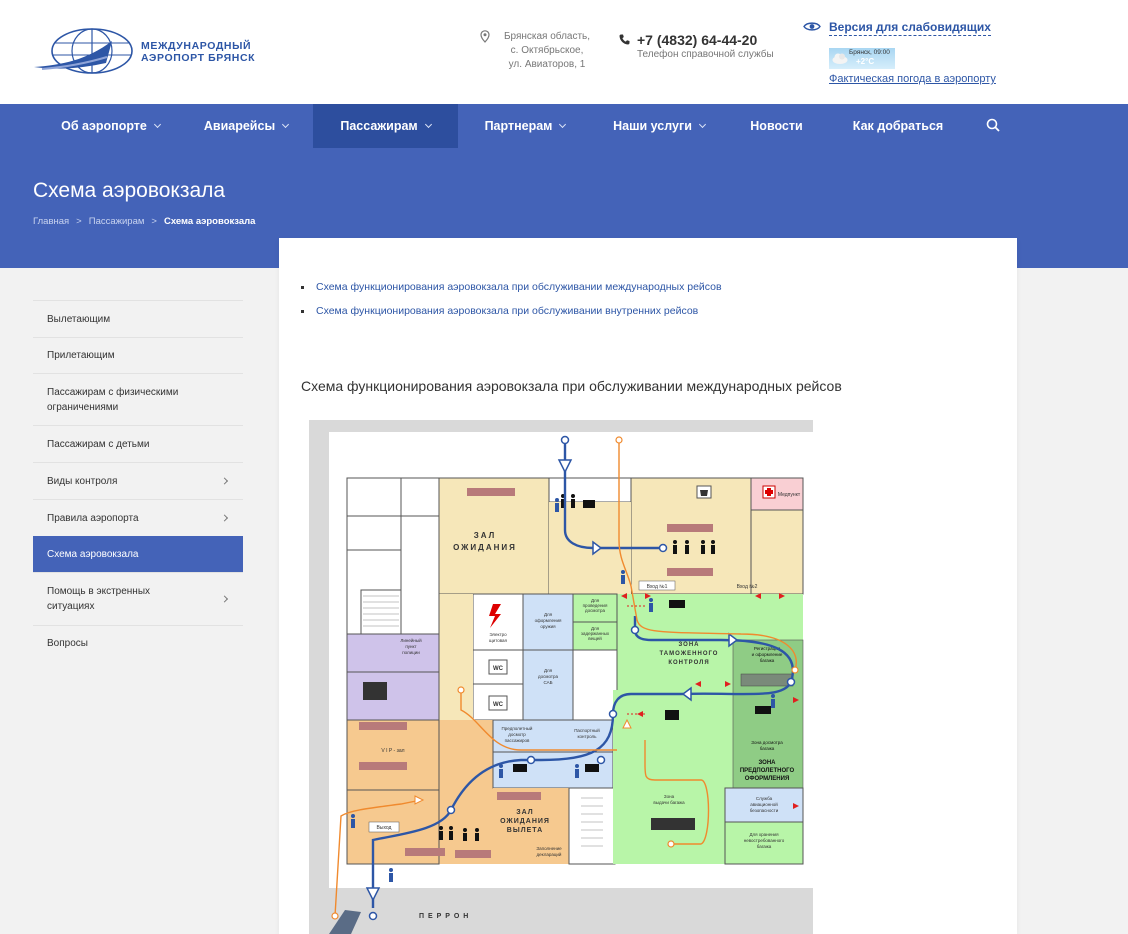  I want to click on phone-icon, so click(624, 39).